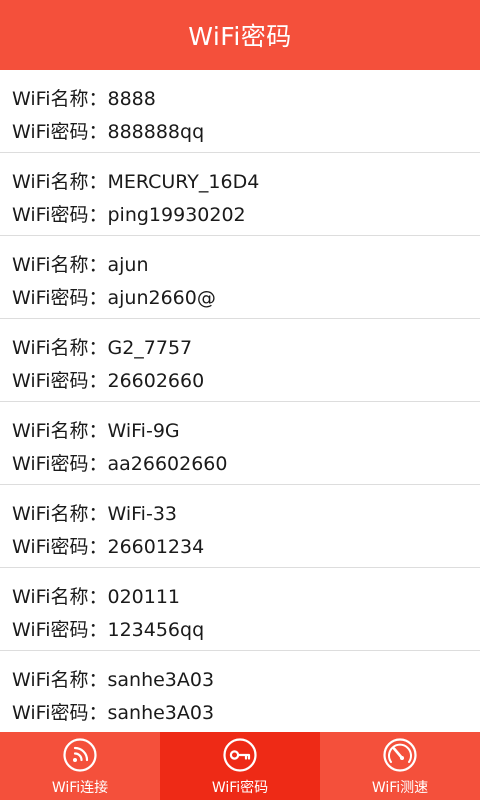  I want to click on page-title: WiFi密码, so click(240, 36).